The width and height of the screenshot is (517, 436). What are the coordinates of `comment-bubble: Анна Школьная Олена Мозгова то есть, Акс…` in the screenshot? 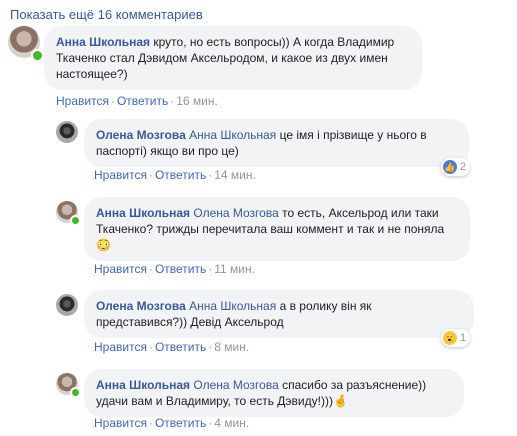 It's located at (277, 229).